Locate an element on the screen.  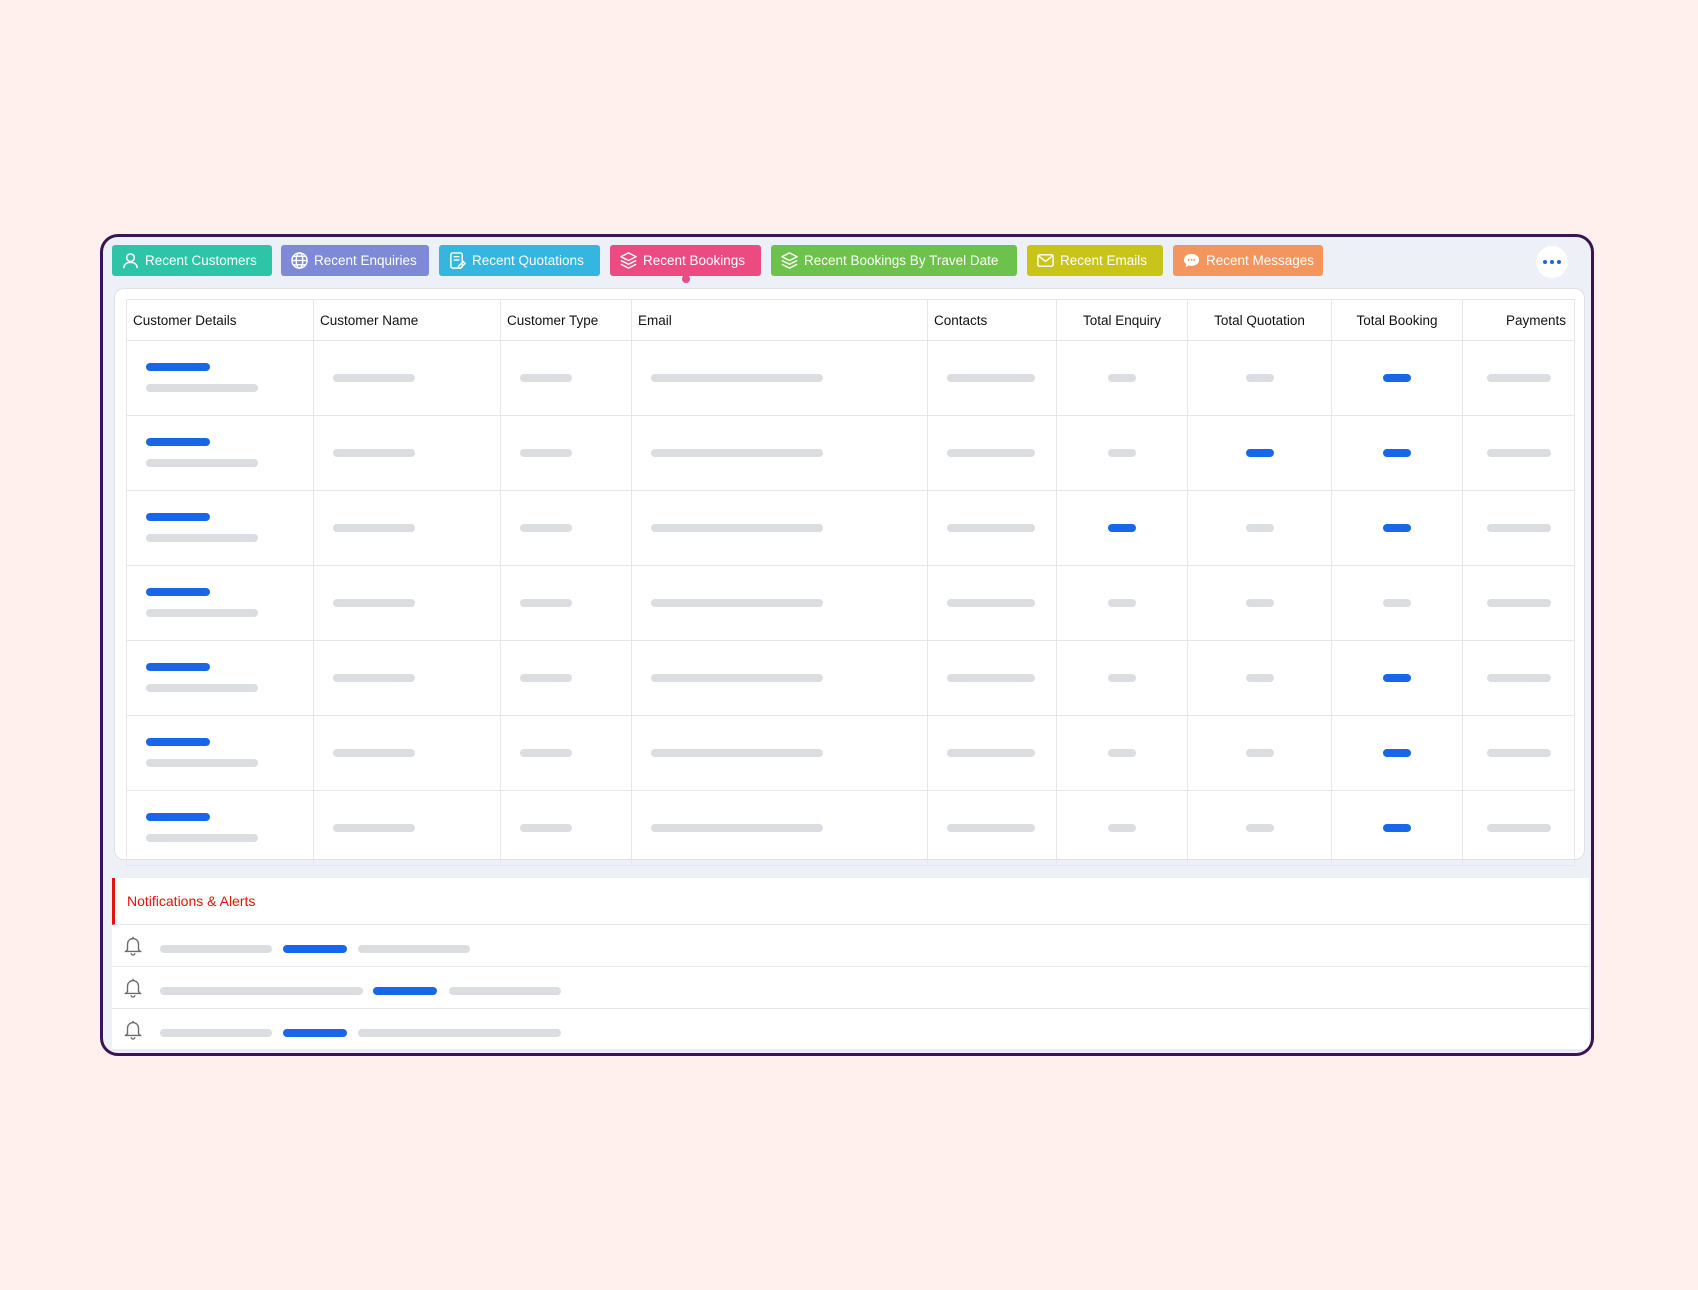
col-header-customer-name: Customer Name is located at coordinates (407, 320).